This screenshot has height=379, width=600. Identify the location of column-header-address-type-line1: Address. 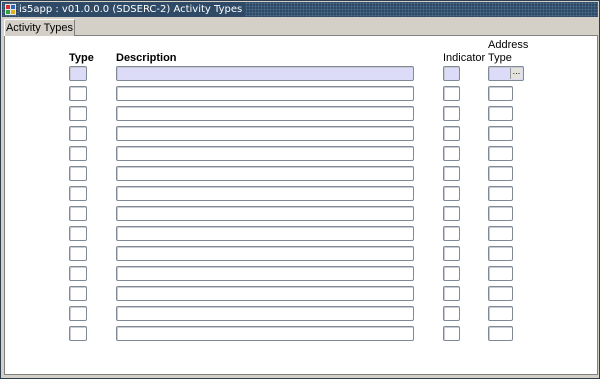
(508, 45).